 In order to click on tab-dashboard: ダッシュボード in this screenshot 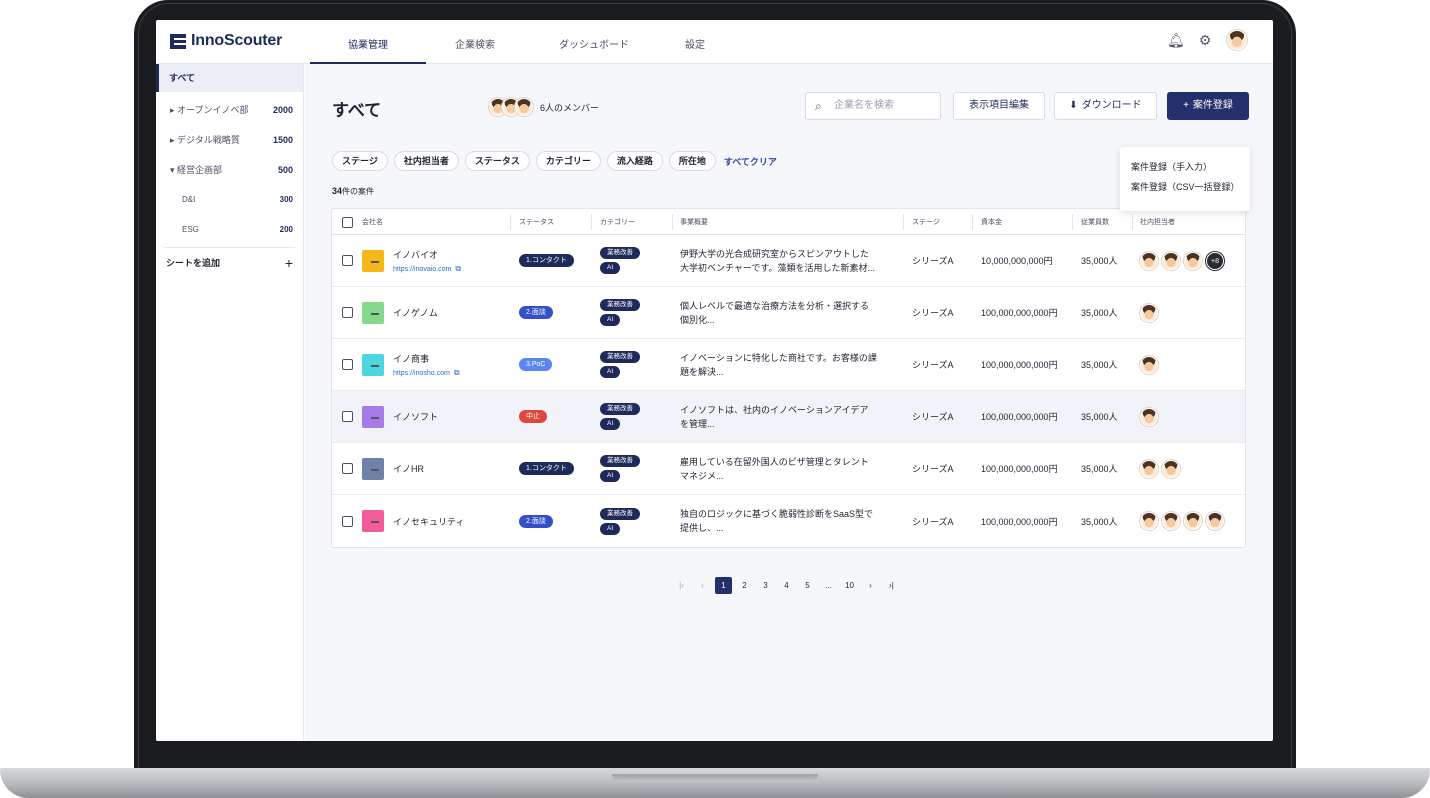, I will do `click(594, 42)`.